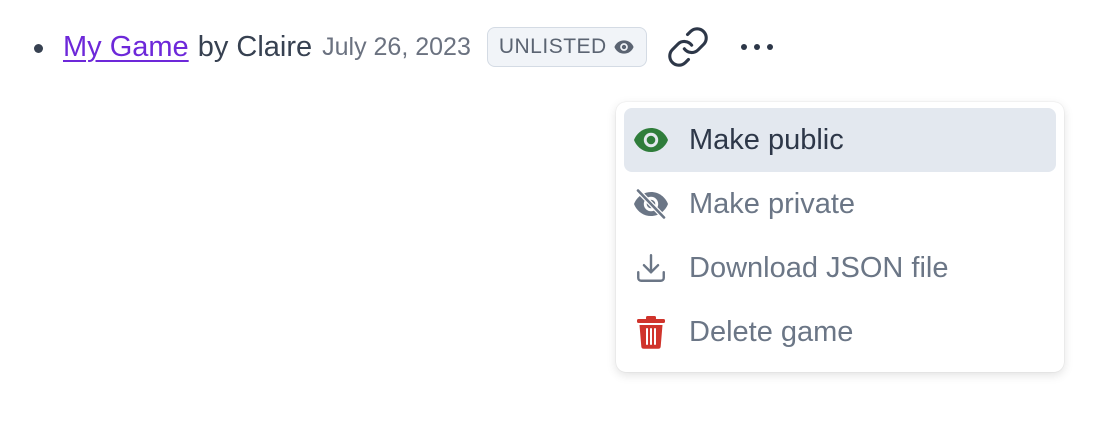  Describe the element at coordinates (126, 47) in the screenshot. I see `game-title-link: My Game` at that location.